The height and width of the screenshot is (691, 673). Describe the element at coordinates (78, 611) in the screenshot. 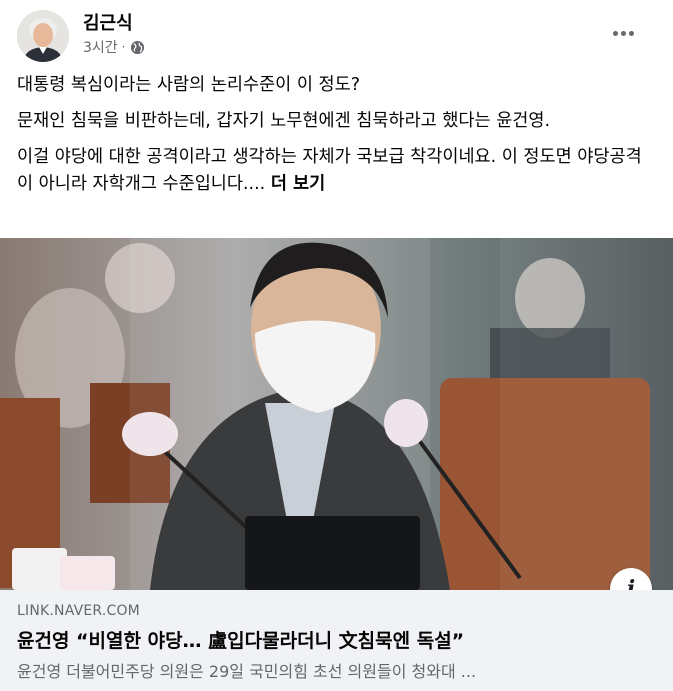

I see `link-domain: LINK.NAVER.COM` at that location.